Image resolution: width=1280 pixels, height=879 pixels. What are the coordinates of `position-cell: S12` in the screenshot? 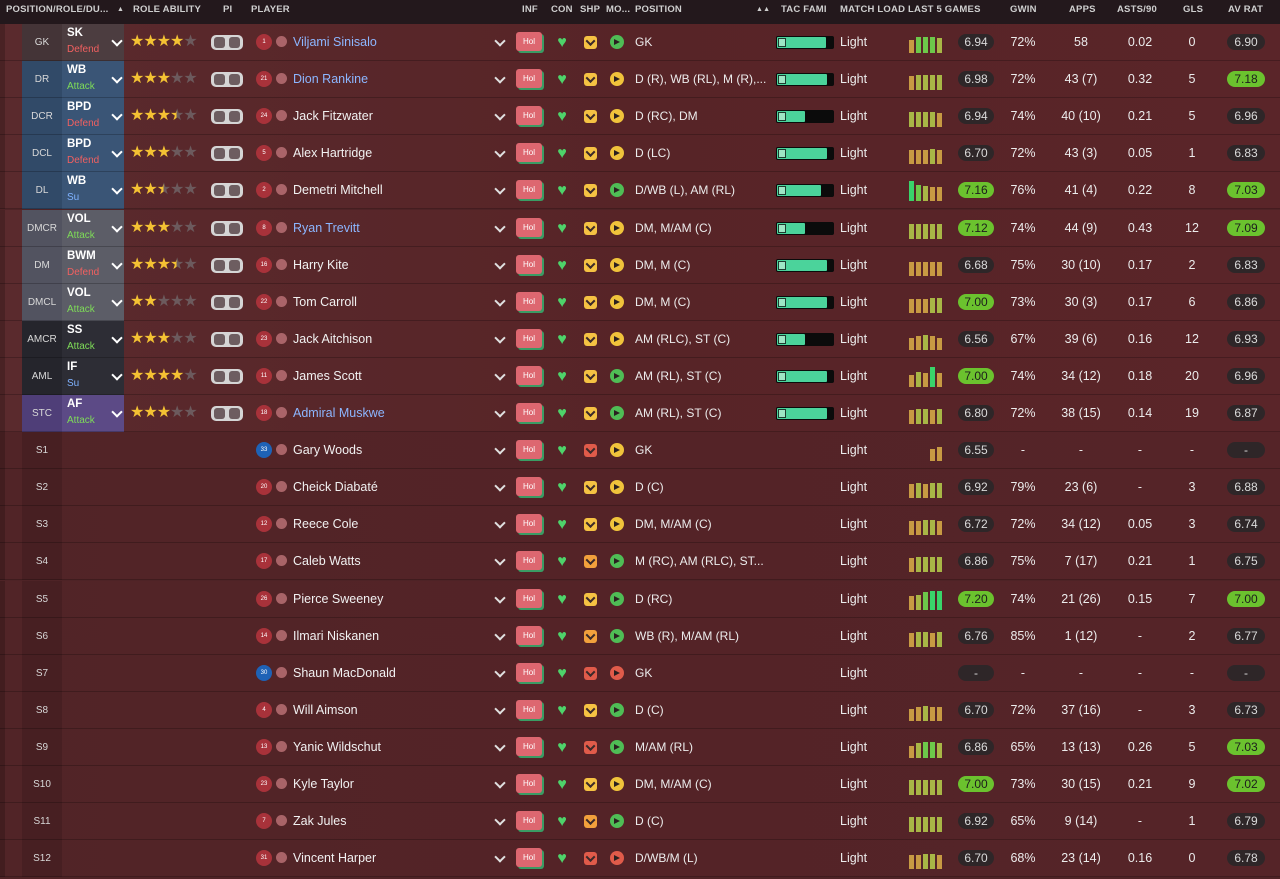 It's located at (42, 858).